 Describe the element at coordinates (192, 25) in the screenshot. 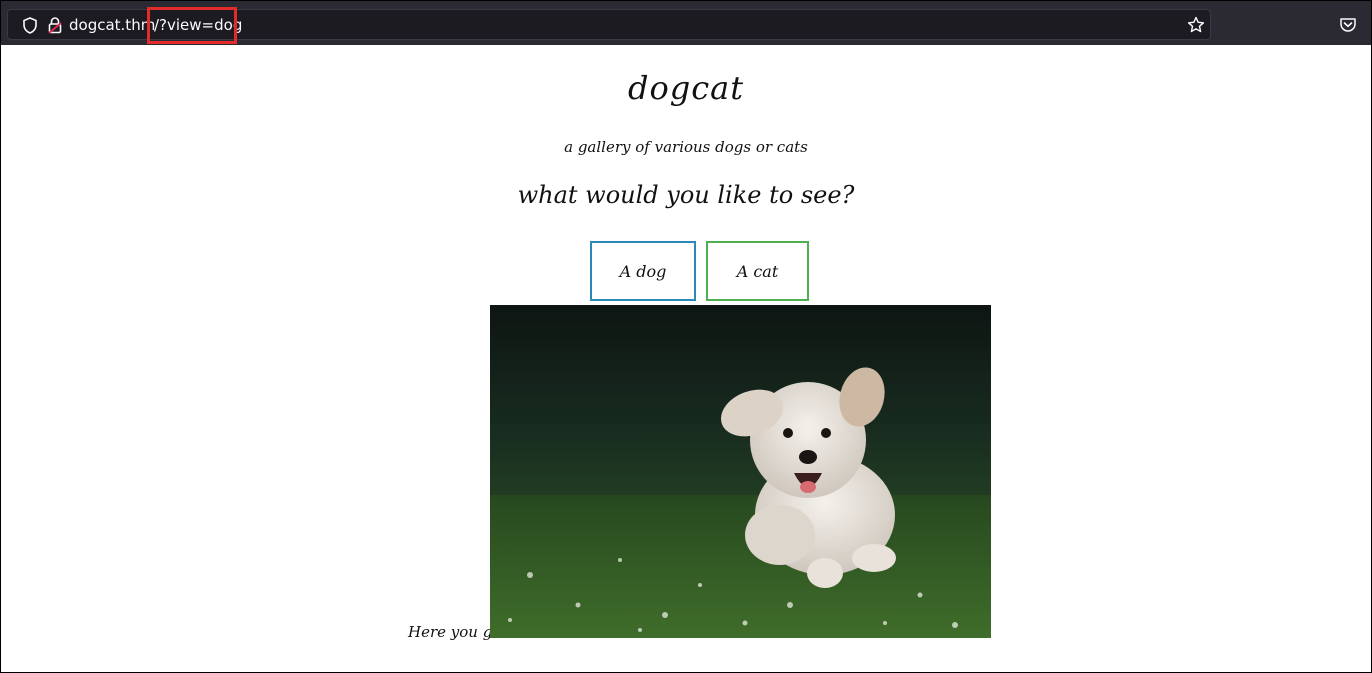

I see `url-highlight-annotation` at that location.